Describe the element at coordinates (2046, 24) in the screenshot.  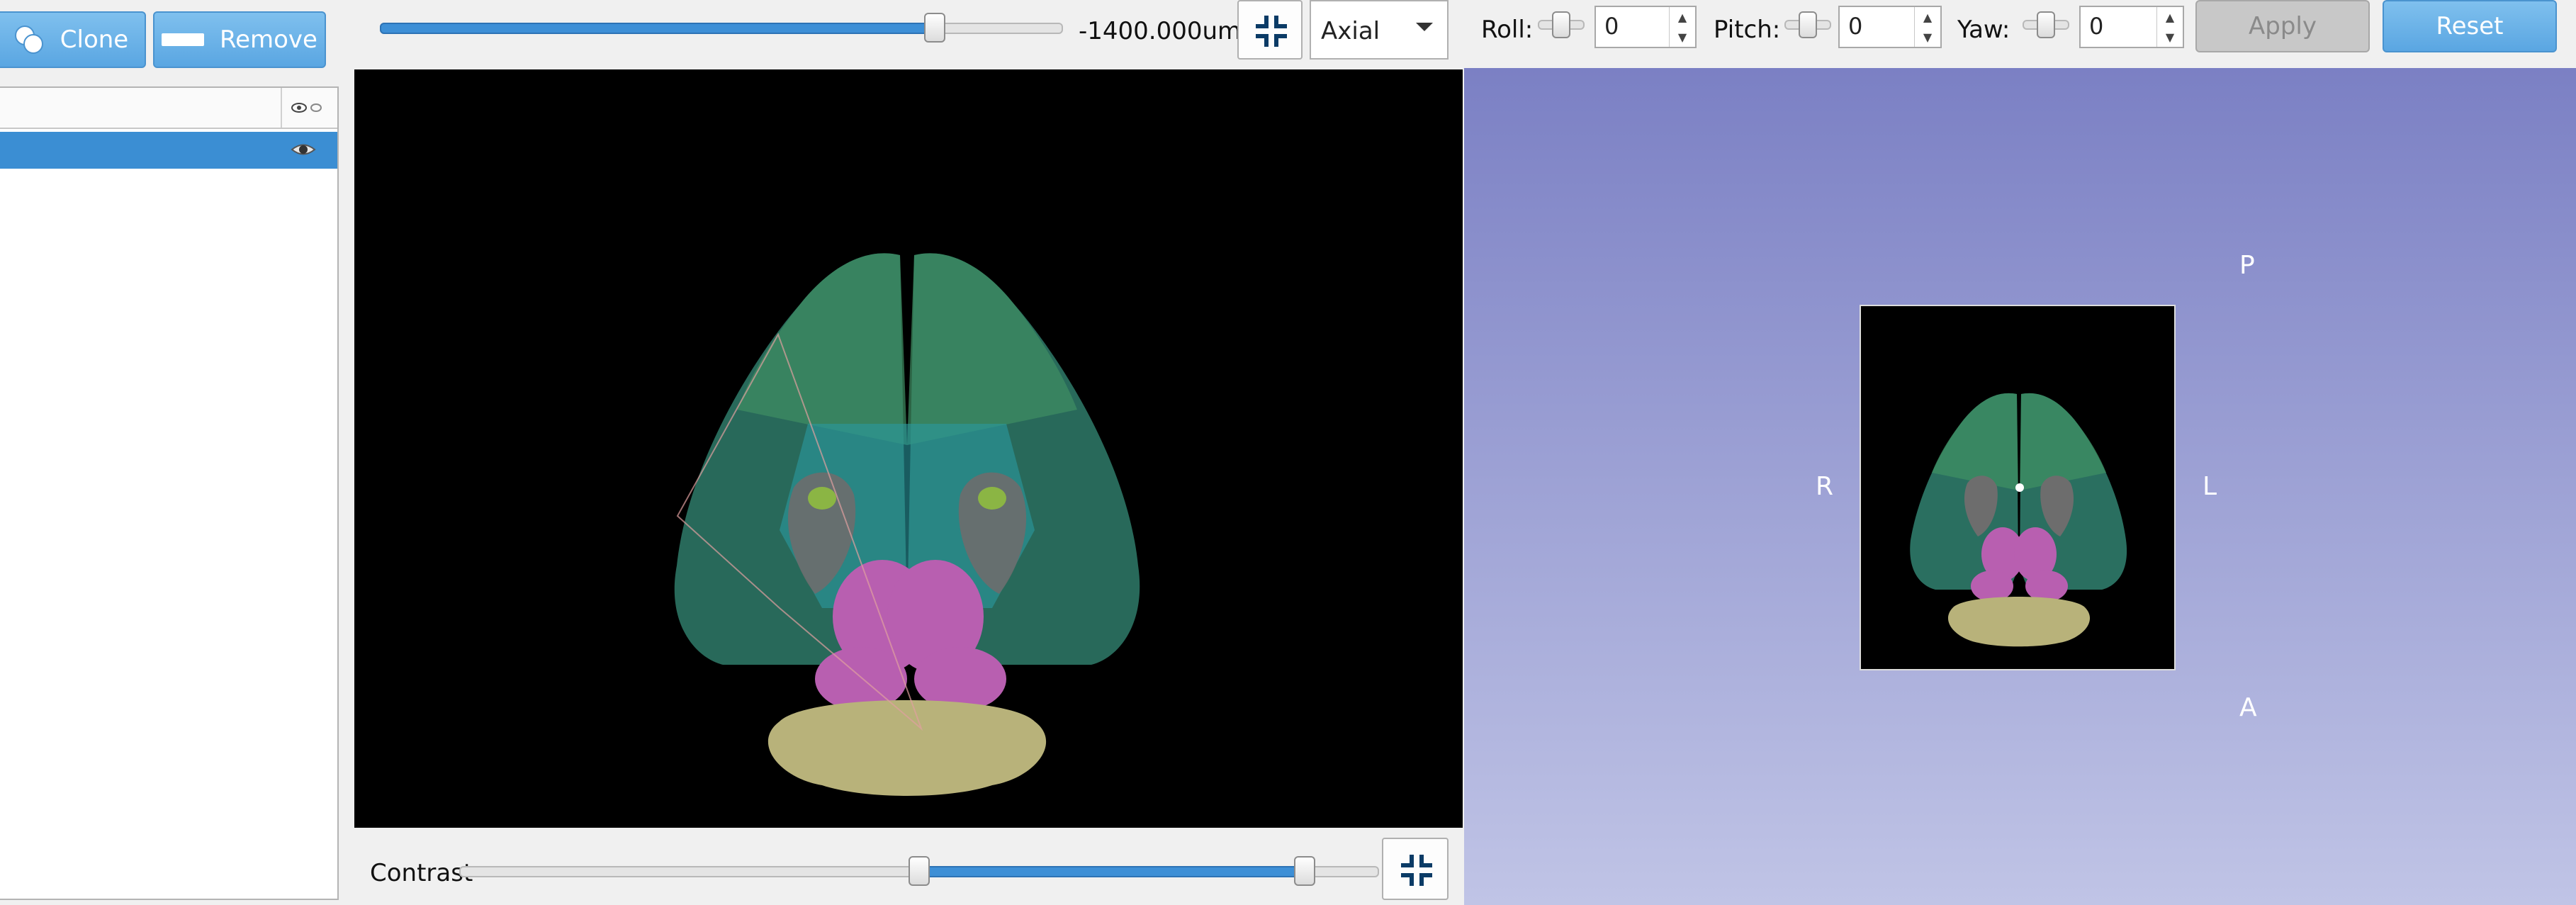
I see `yaw-handle` at that location.